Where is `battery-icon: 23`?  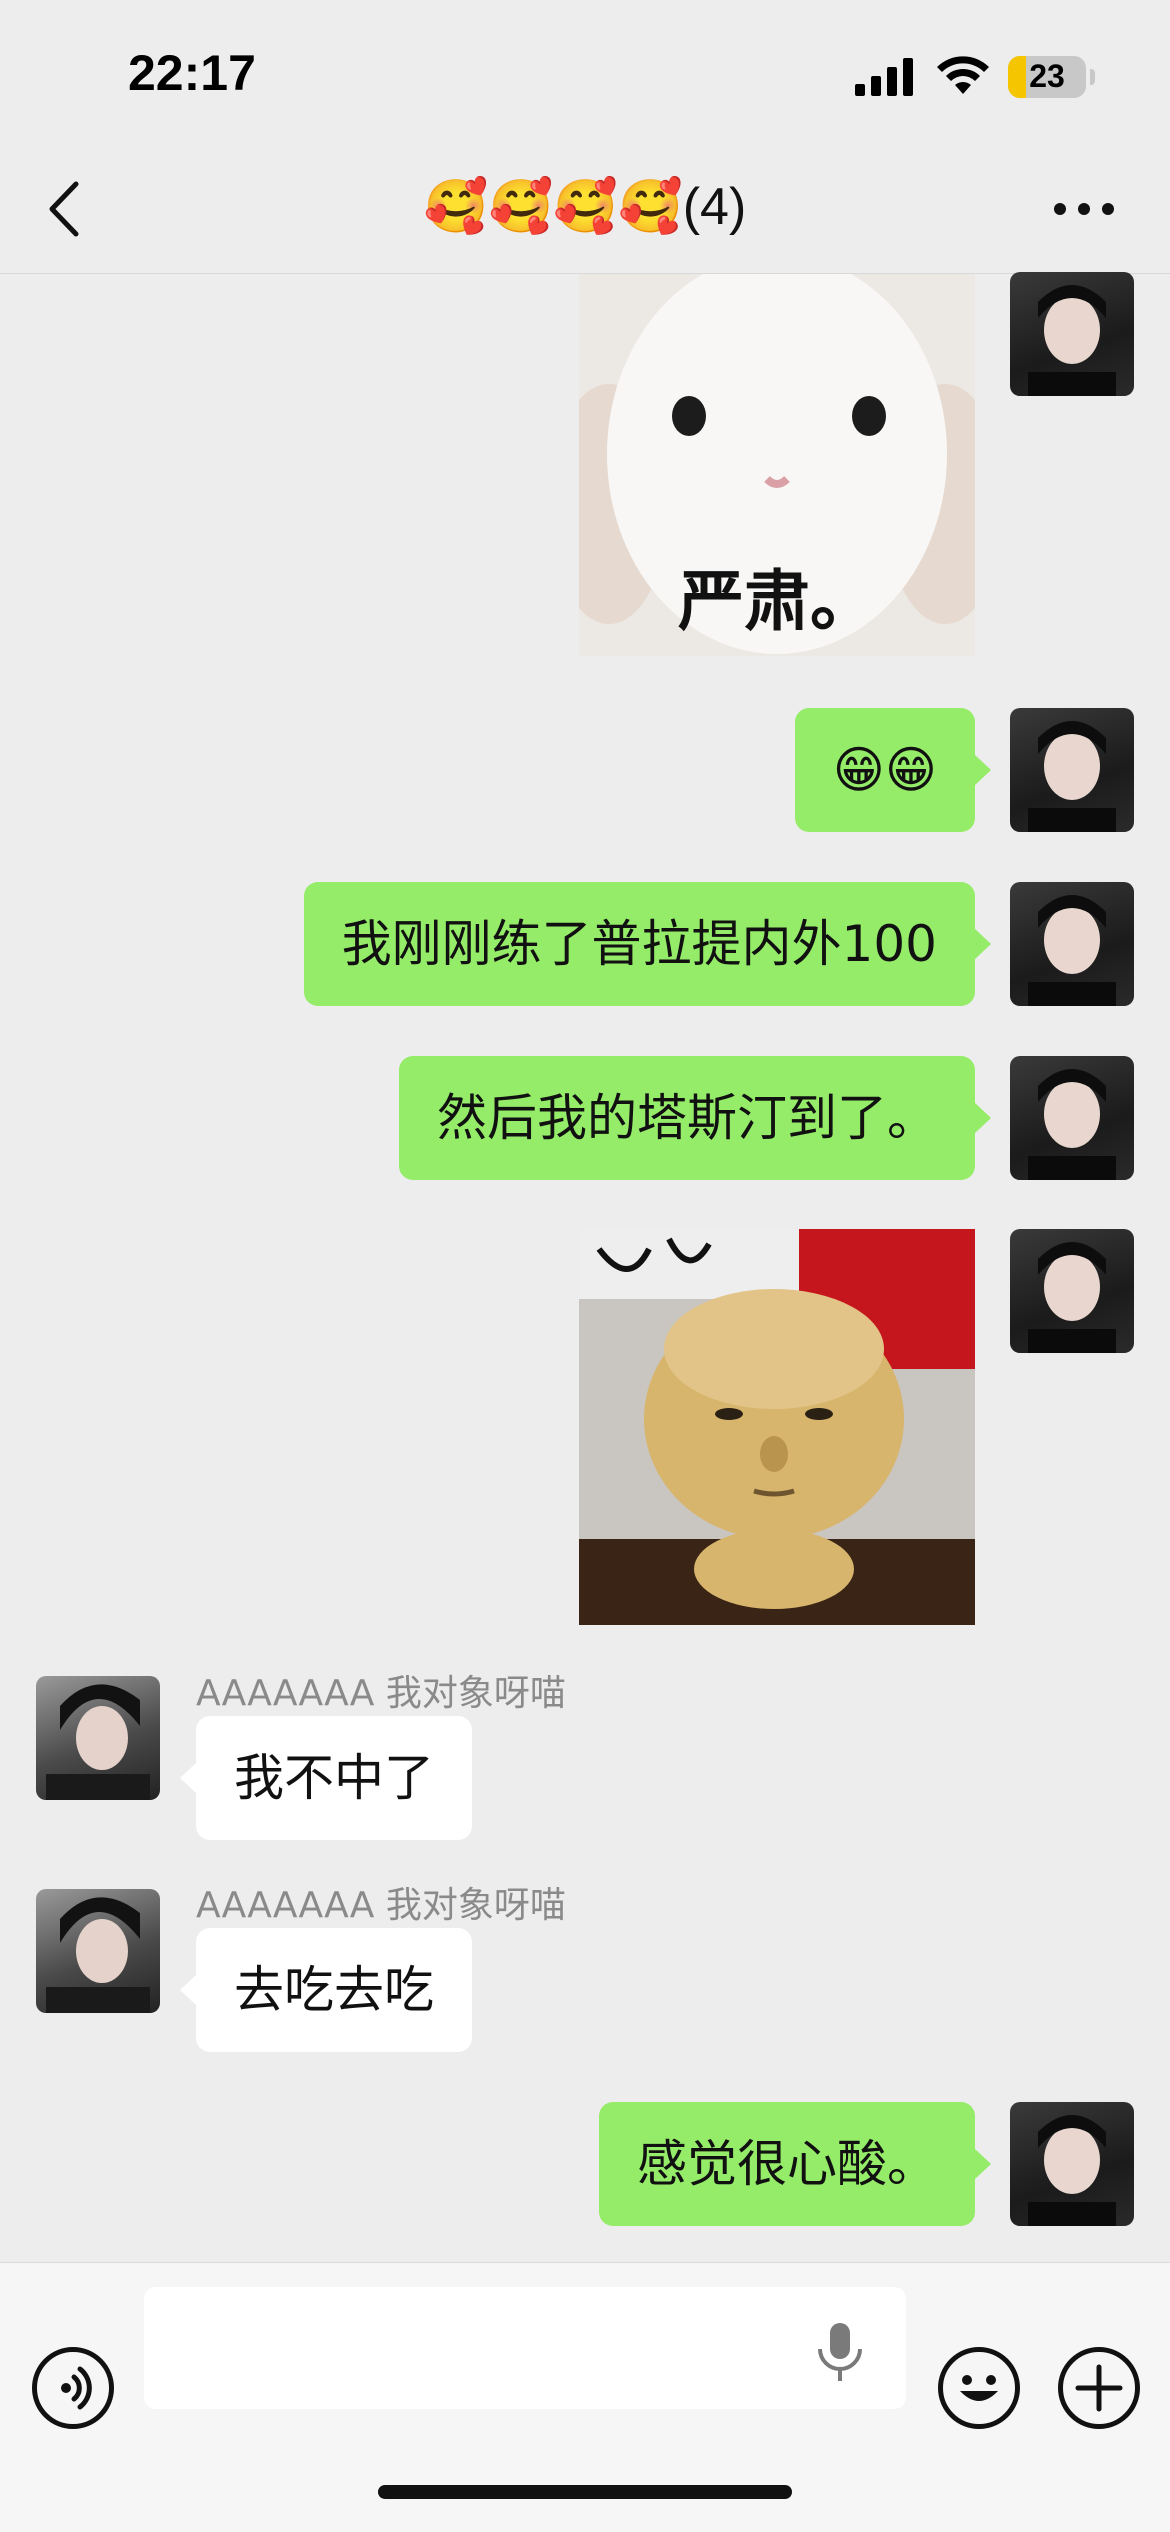 battery-icon: 23 is located at coordinates (1047, 77).